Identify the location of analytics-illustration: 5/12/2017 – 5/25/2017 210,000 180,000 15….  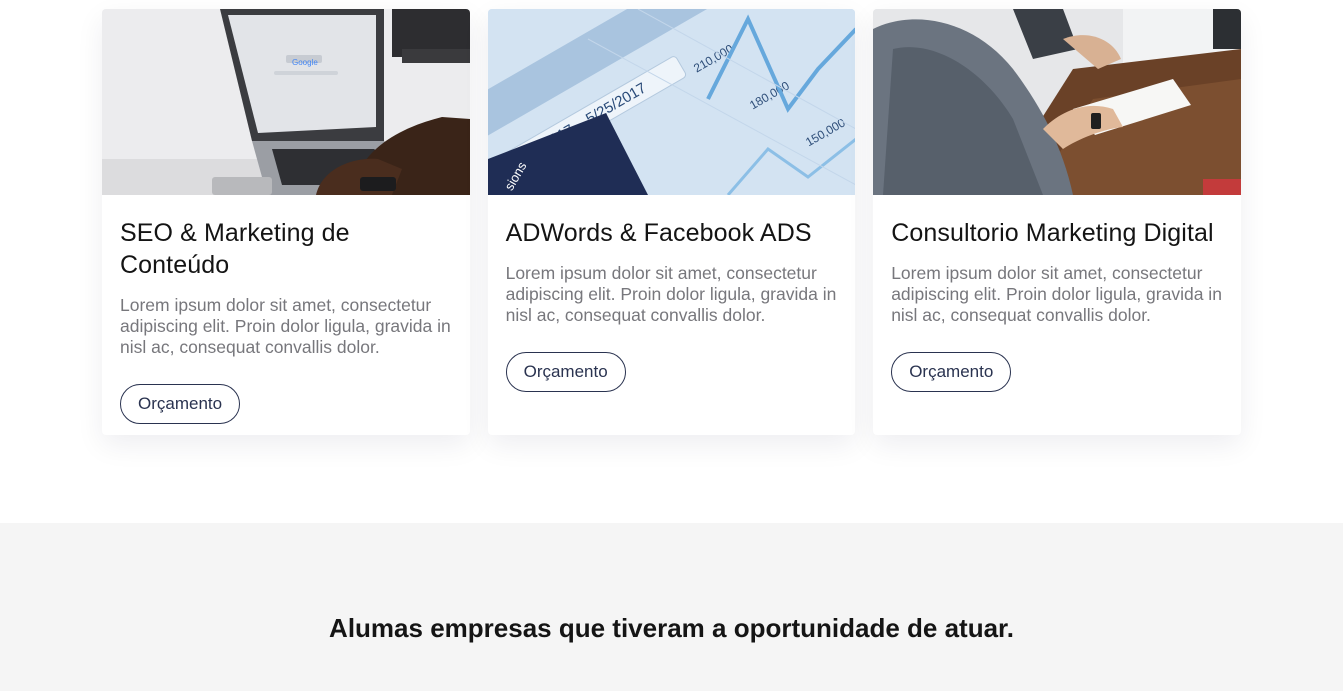
(671, 102).